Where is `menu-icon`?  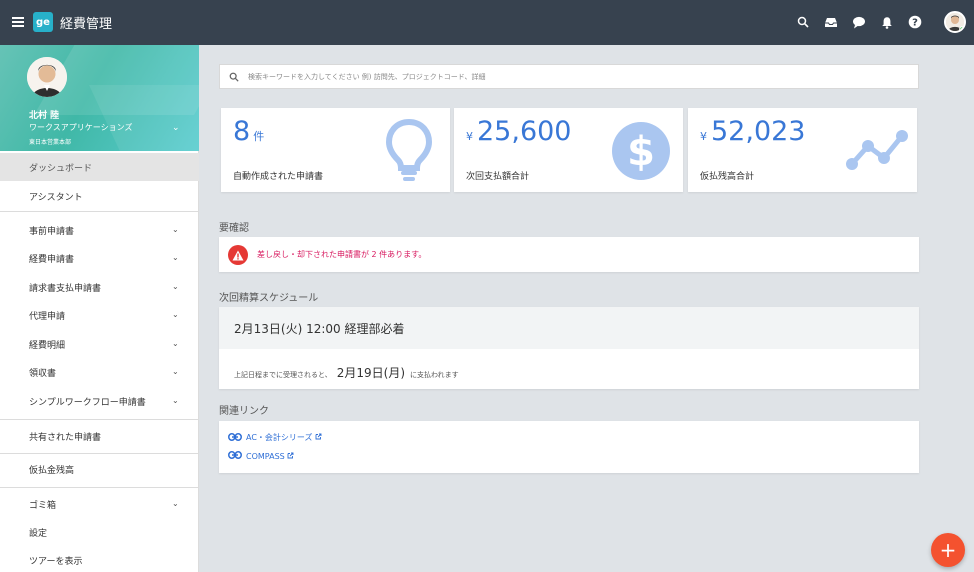 menu-icon is located at coordinates (18, 22).